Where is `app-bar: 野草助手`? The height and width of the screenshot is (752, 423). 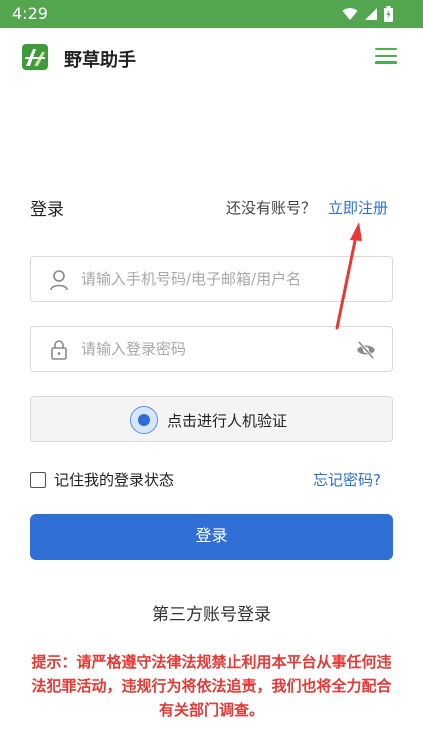
app-bar: 野草助手 is located at coordinates (211, 57).